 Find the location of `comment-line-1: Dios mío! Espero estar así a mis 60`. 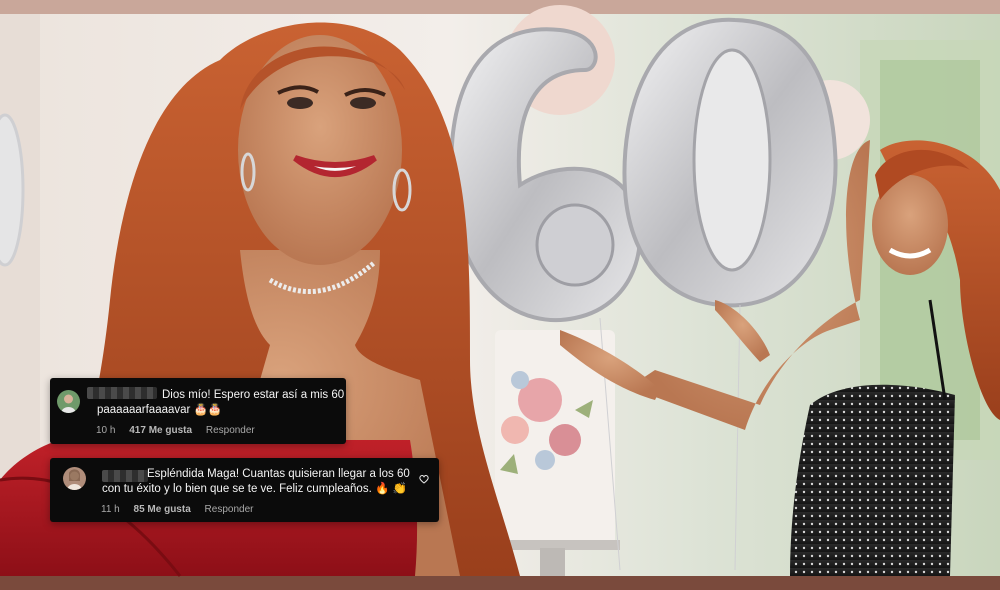

comment-line-1: Dios mío! Espero estar así a mis 60 is located at coordinates (253, 395).